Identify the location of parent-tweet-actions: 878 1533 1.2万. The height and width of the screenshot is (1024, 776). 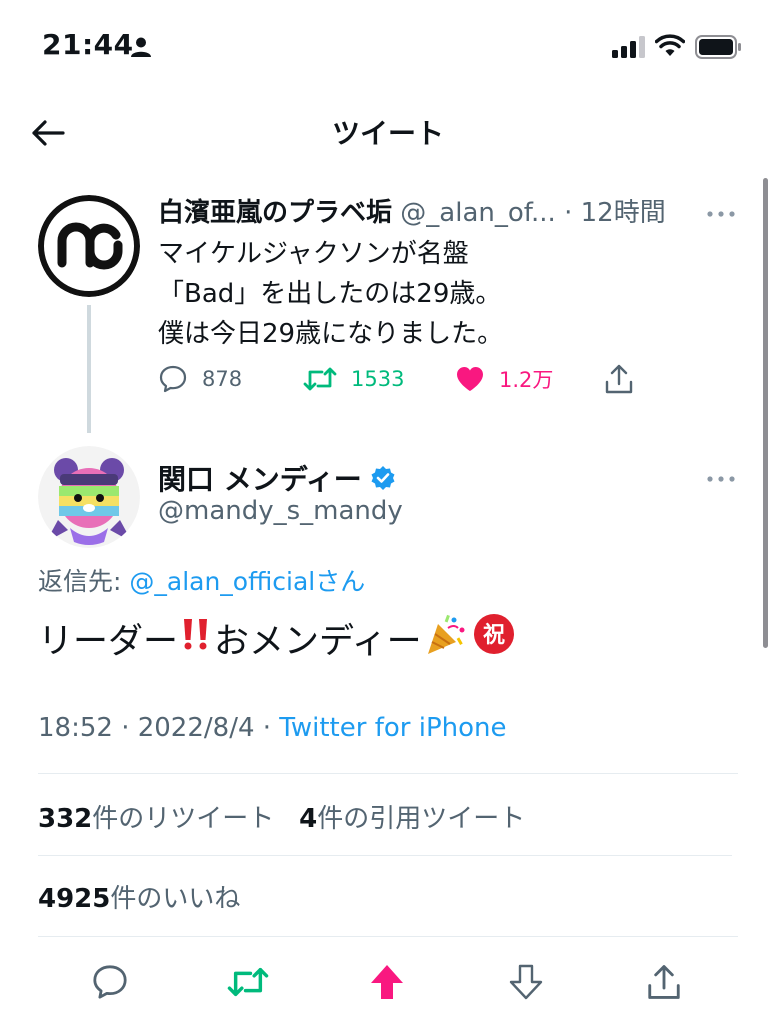
(408, 379).